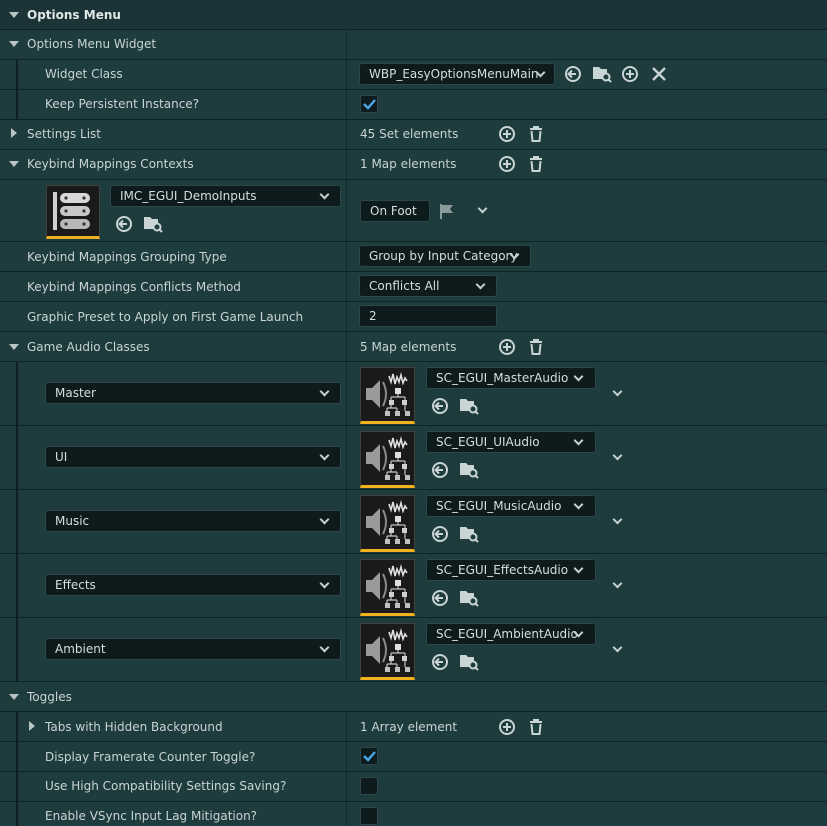  What do you see at coordinates (659, 74) in the screenshot?
I see `x-icon` at bounding box center [659, 74].